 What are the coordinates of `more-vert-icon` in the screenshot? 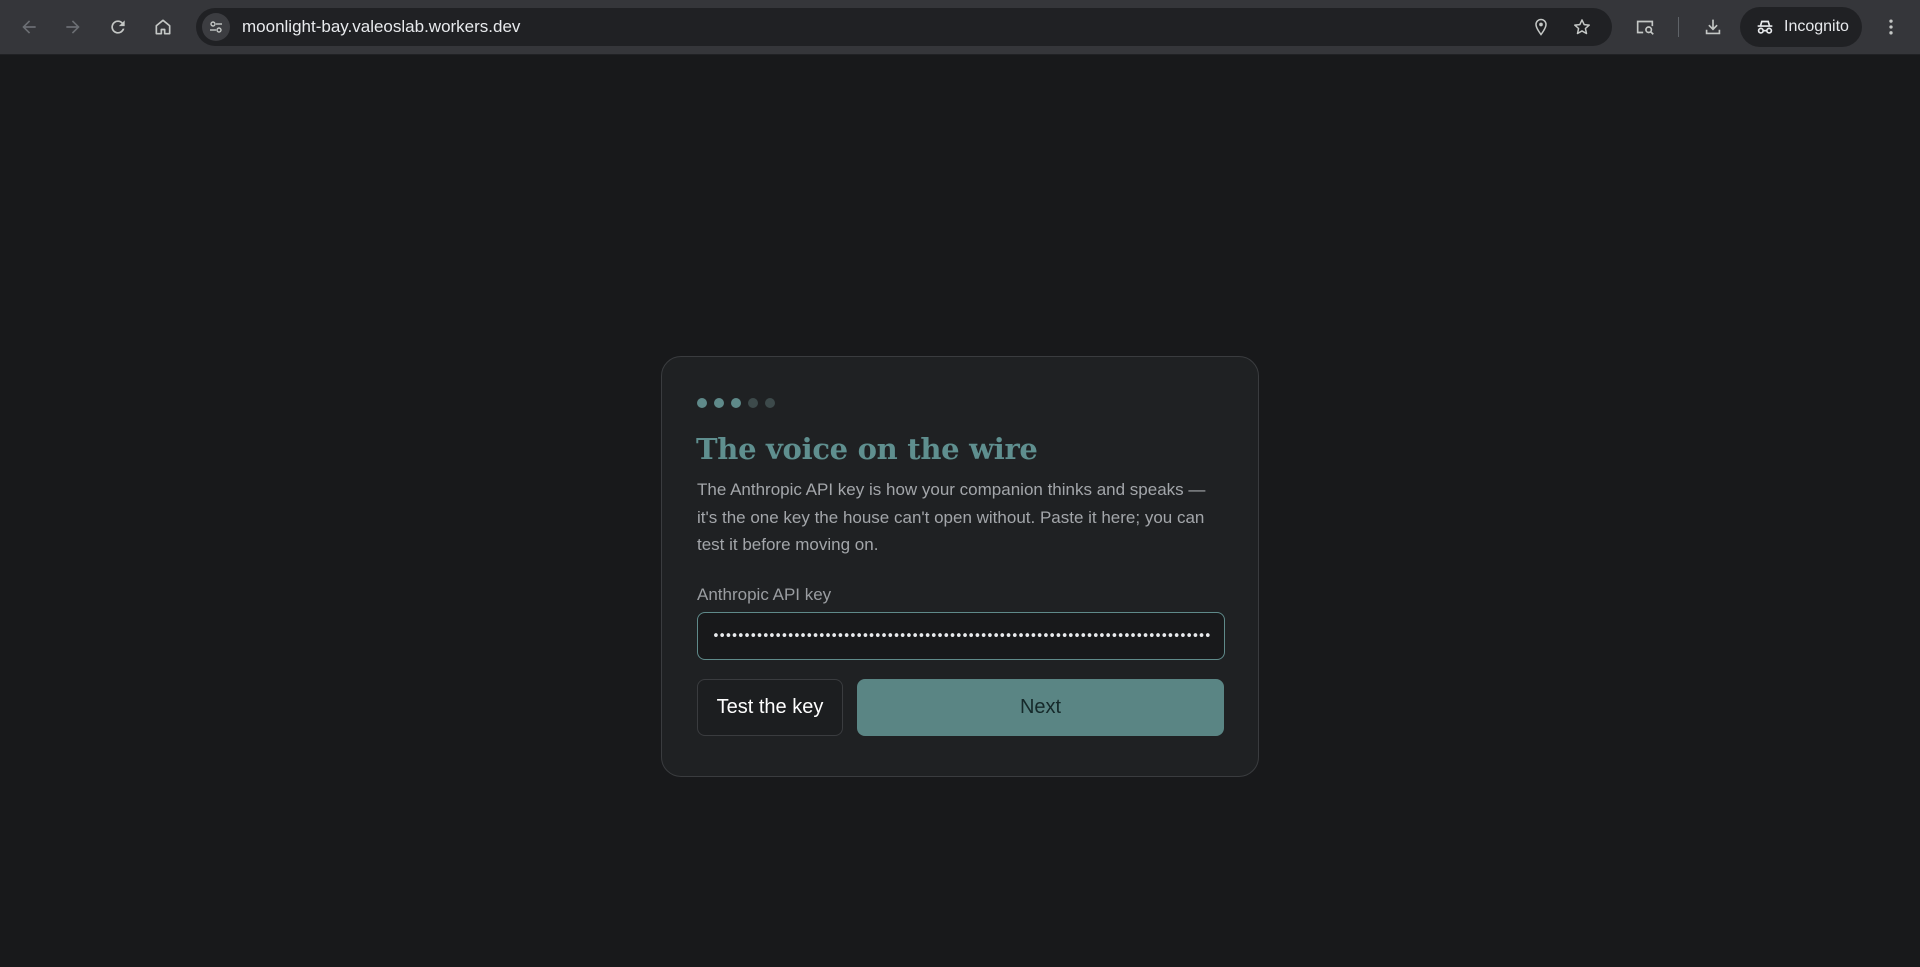 It's located at (1891, 27).